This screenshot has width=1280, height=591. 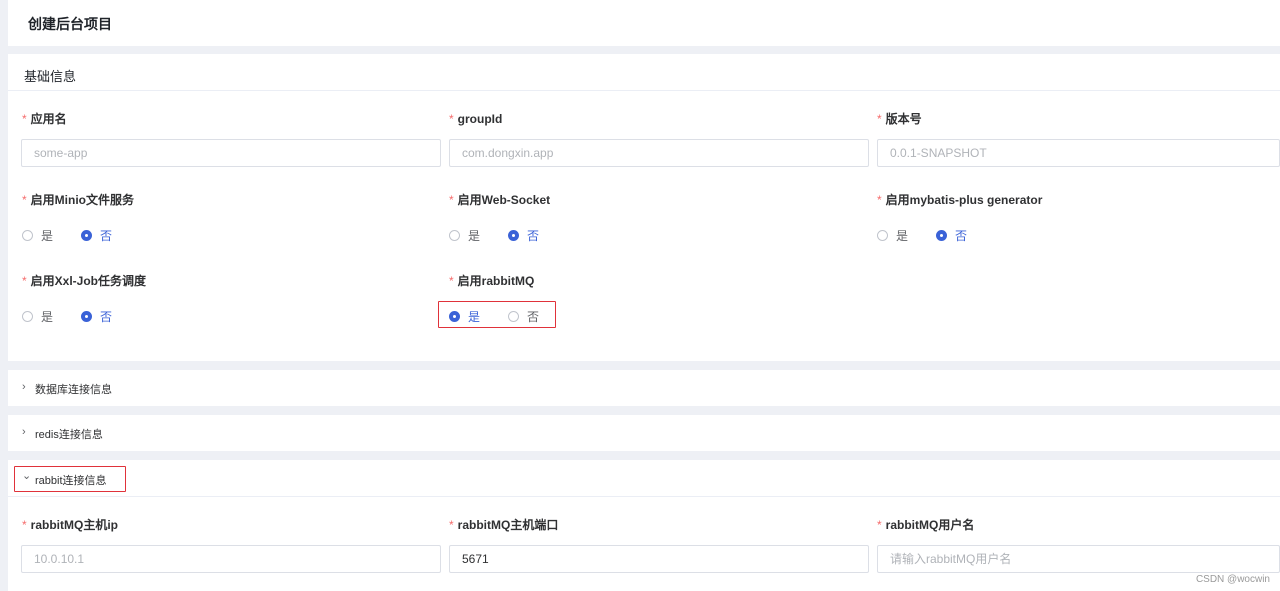 What do you see at coordinates (37, 235) in the screenshot?
I see `minio-radio-yes: 是` at bounding box center [37, 235].